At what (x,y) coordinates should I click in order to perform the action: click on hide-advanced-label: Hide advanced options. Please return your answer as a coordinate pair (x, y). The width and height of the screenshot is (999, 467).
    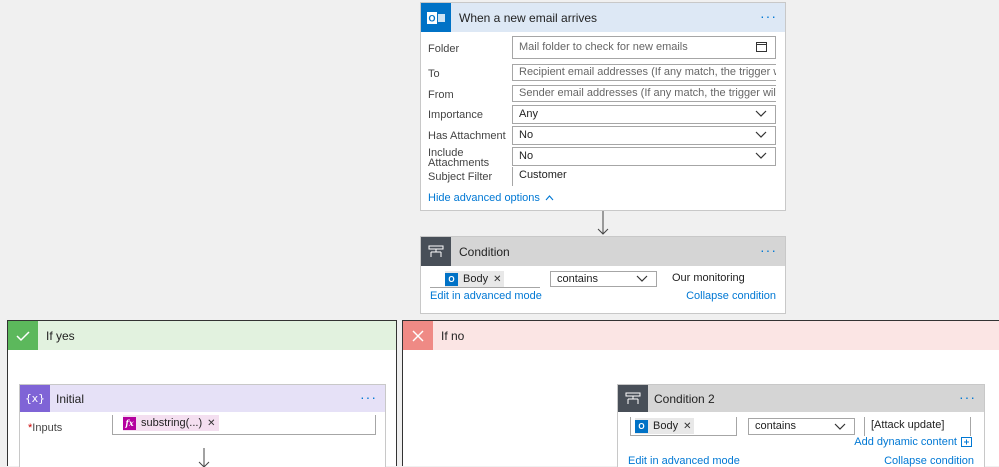
    Looking at the image, I should click on (484, 198).